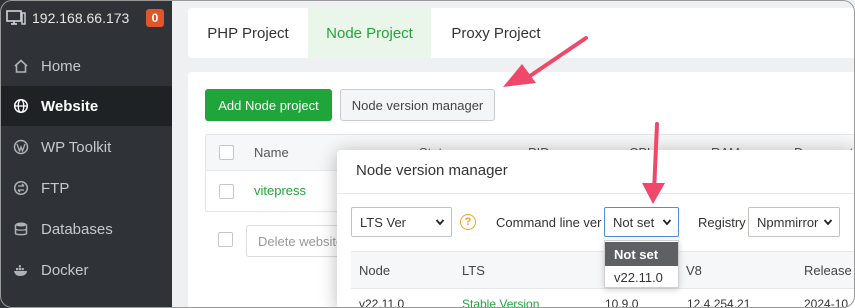  Describe the element at coordinates (76, 147) in the screenshot. I see `sidebar-item-label: WP Toolkit` at that location.